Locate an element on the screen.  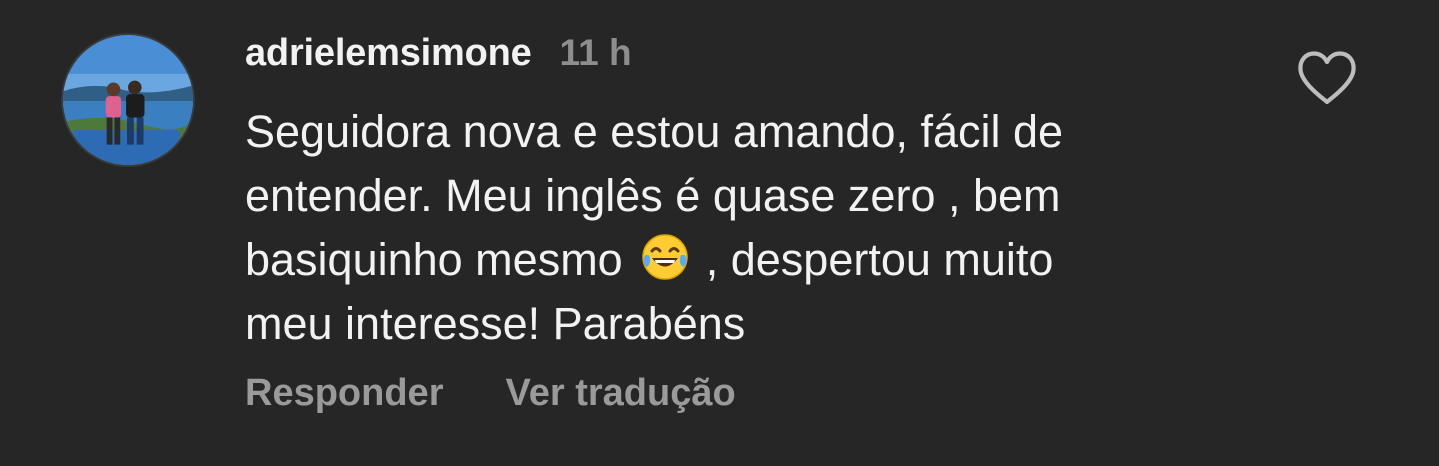
comment-text-segment: basiquinho mesmo is located at coordinates (434, 259).